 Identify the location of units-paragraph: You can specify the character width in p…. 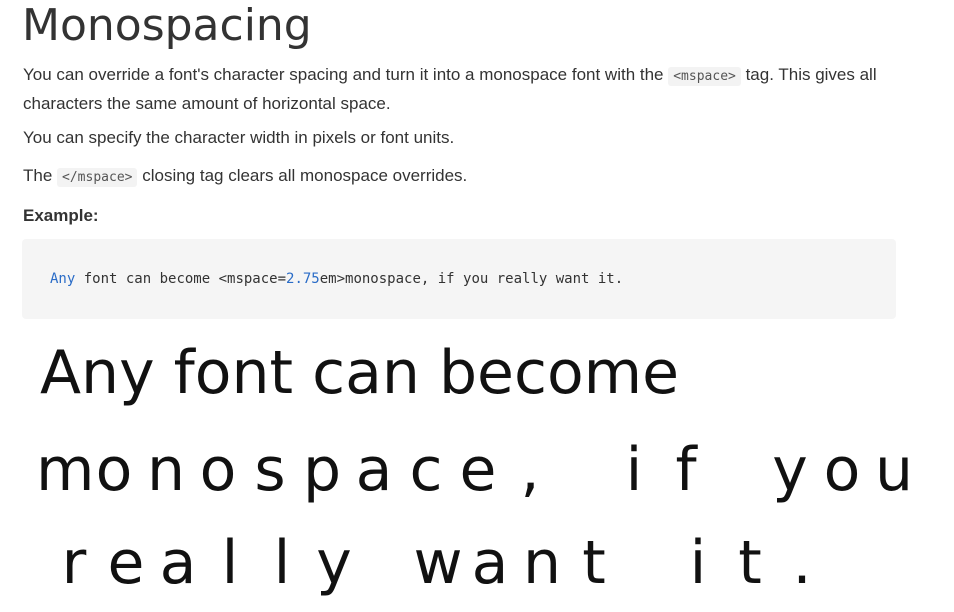
(239, 137).